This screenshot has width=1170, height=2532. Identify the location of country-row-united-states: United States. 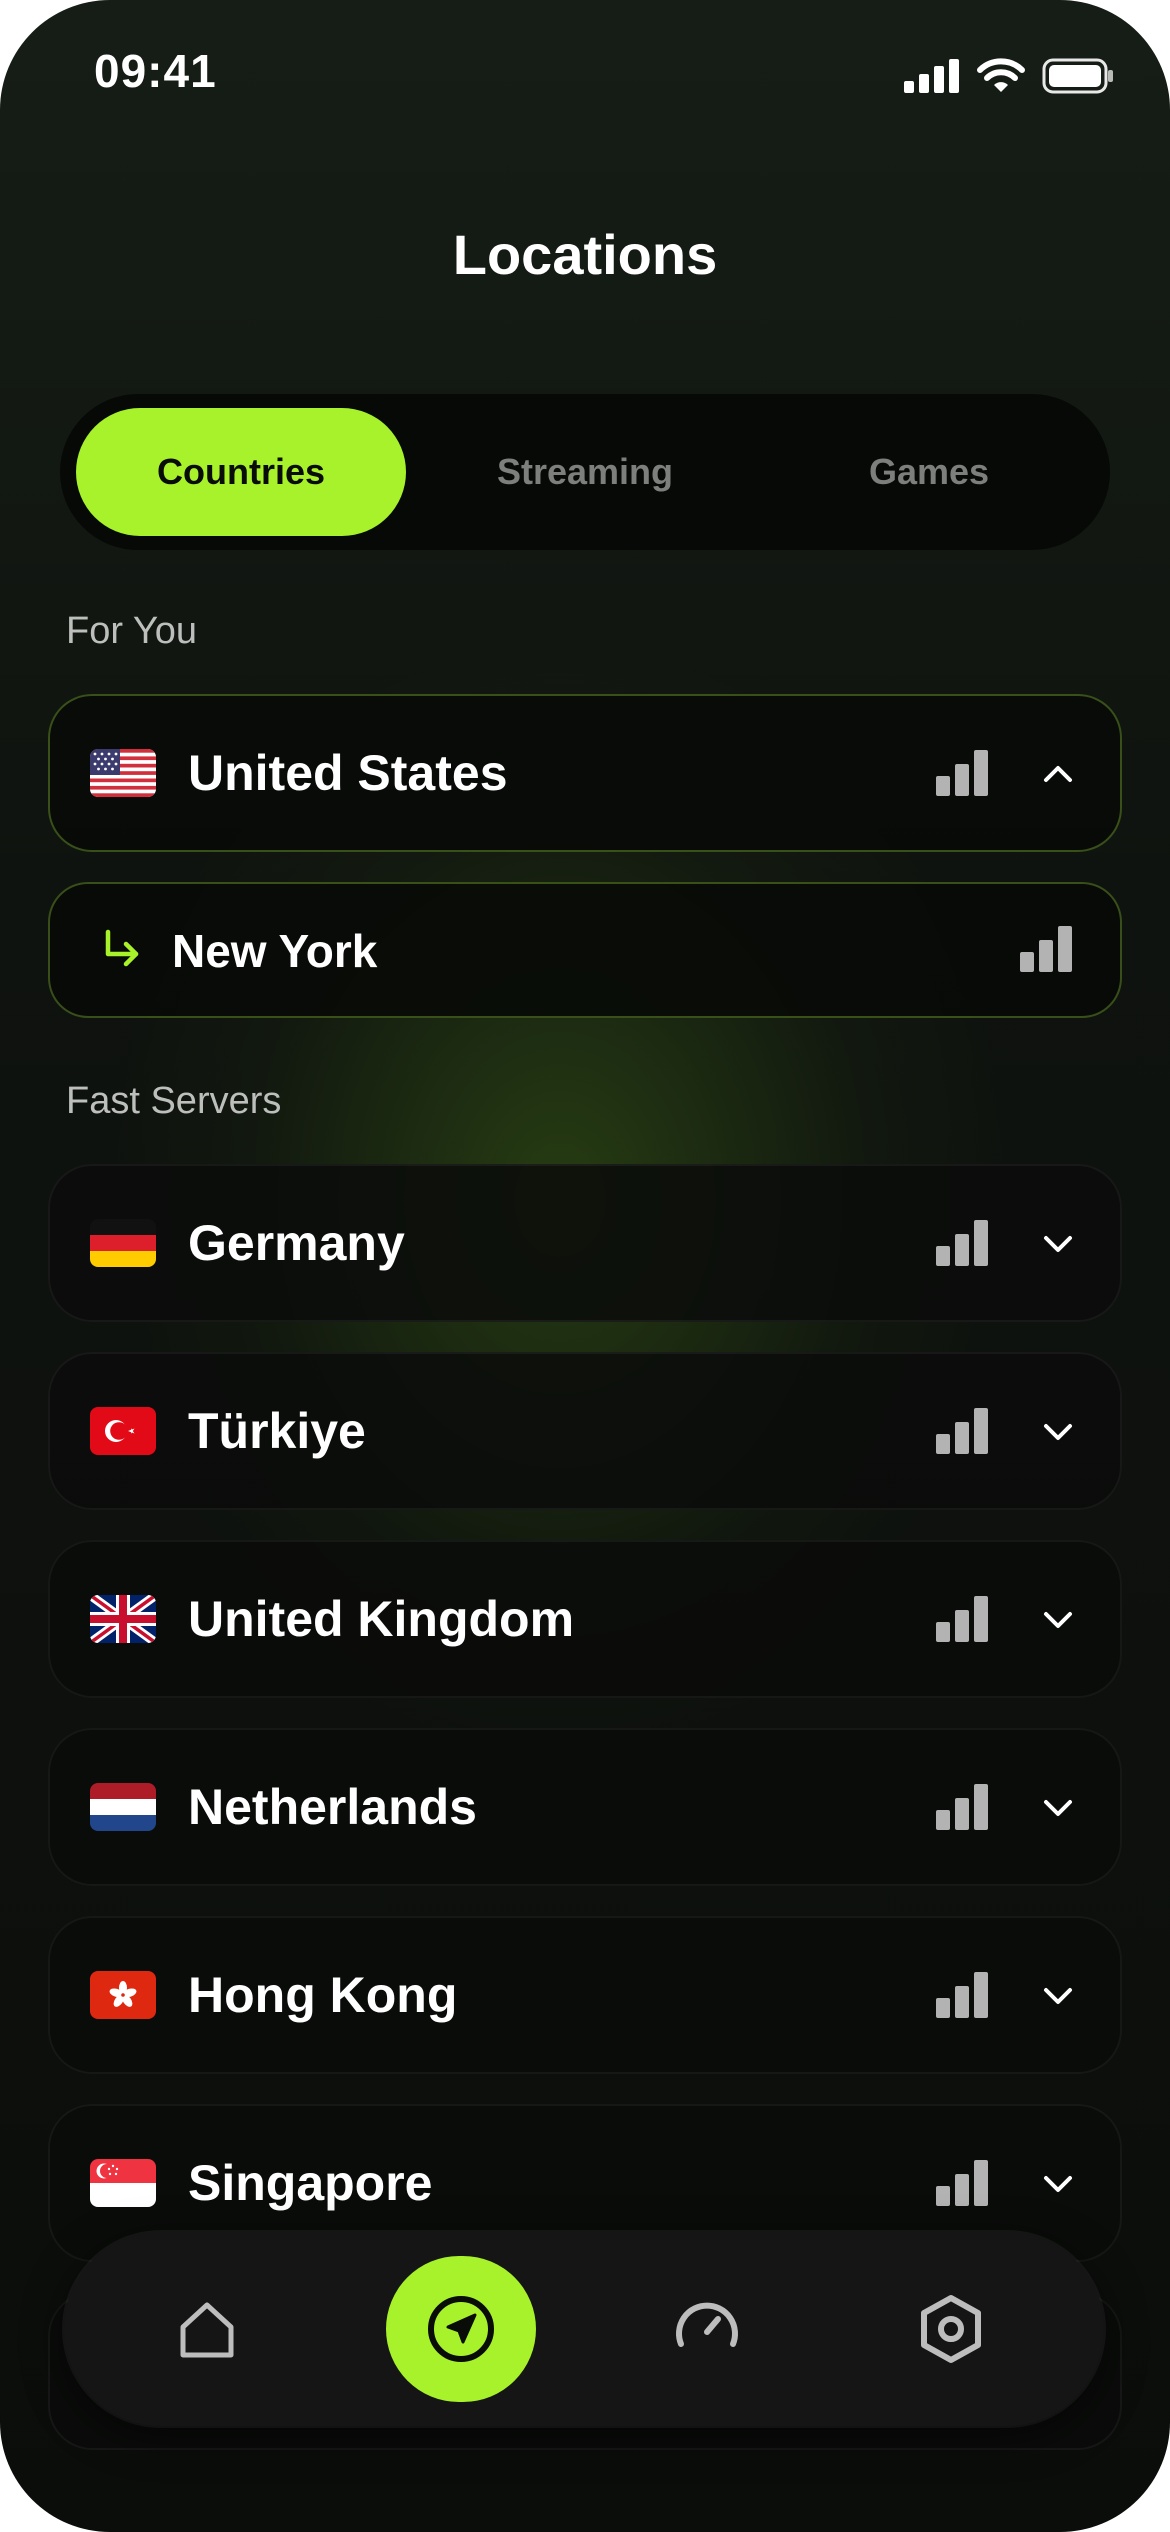
(585, 773).